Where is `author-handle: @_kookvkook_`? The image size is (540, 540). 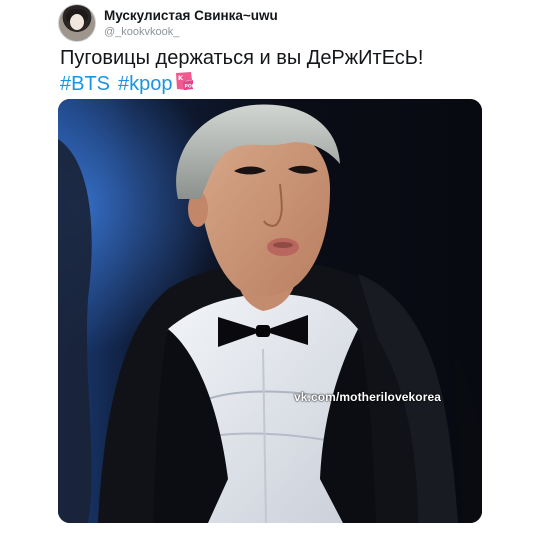
author-handle: @_kookvkook_ is located at coordinates (191, 32).